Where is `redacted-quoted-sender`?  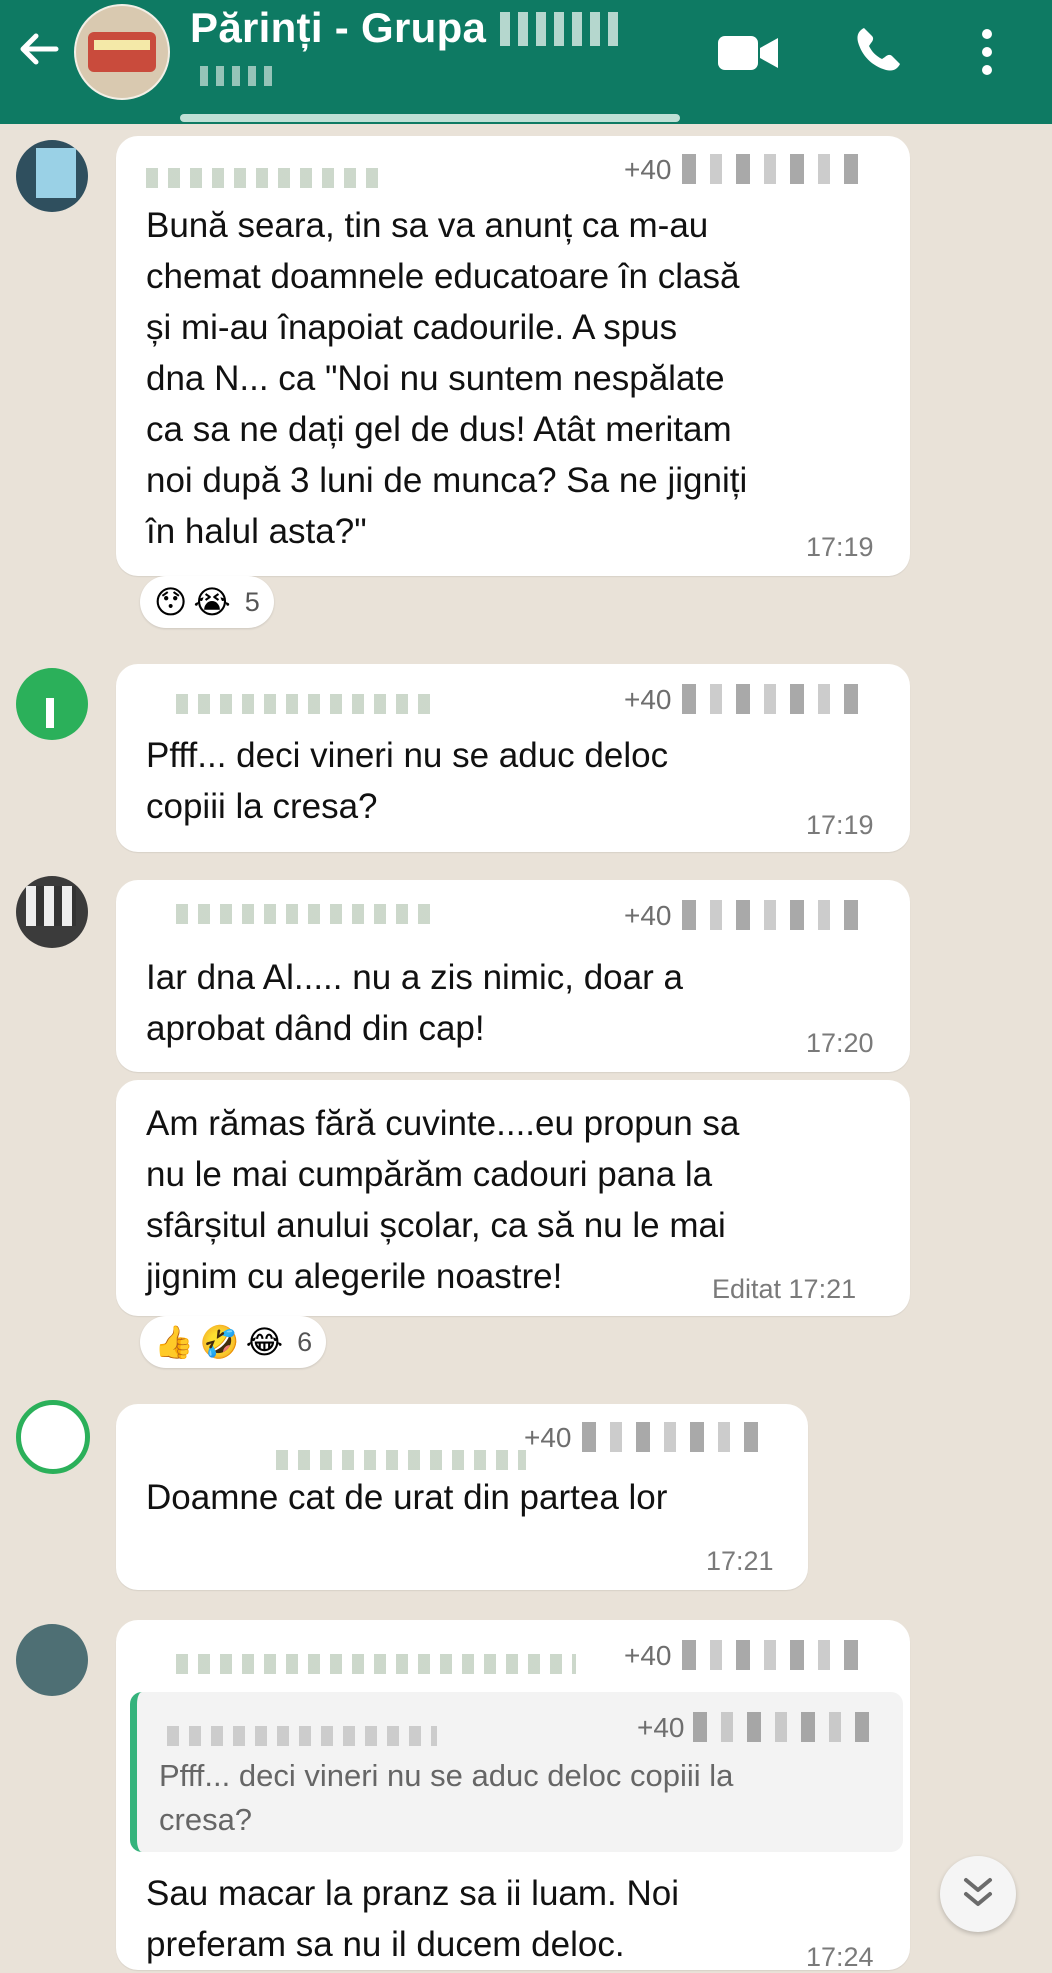
redacted-quoted-sender is located at coordinates (302, 1736).